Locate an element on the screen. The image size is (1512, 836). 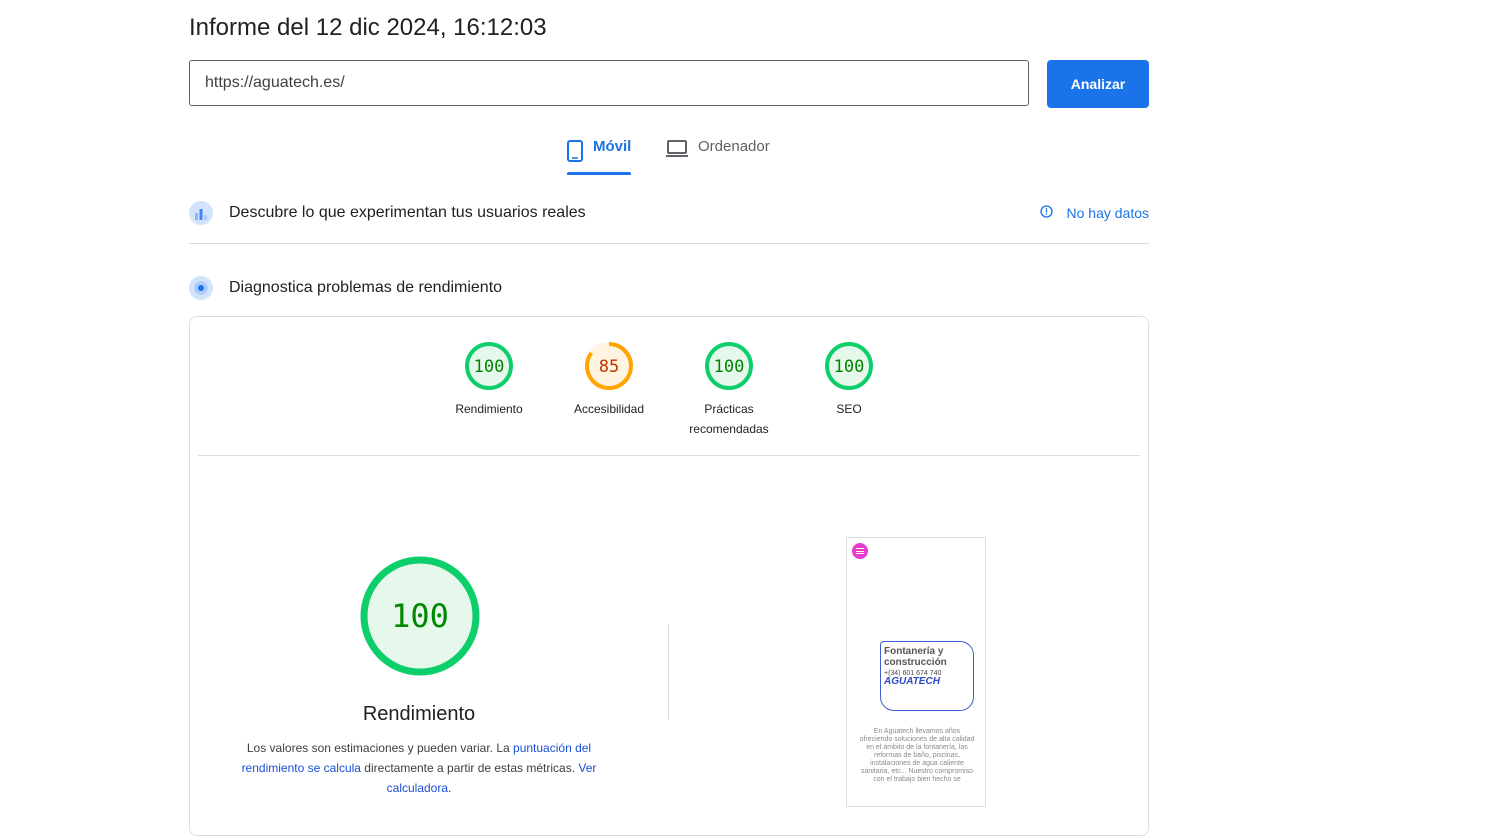
gauge-accessibility-value: 85 is located at coordinates (609, 367).